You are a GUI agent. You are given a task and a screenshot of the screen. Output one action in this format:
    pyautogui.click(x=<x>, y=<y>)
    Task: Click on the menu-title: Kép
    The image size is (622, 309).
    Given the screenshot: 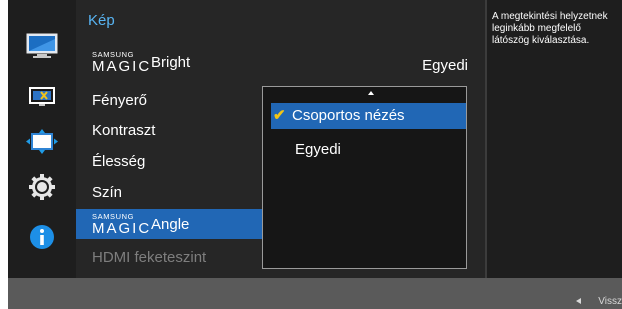 What is the action you would take?
    pyautogui.click(x=101, y=20)
    